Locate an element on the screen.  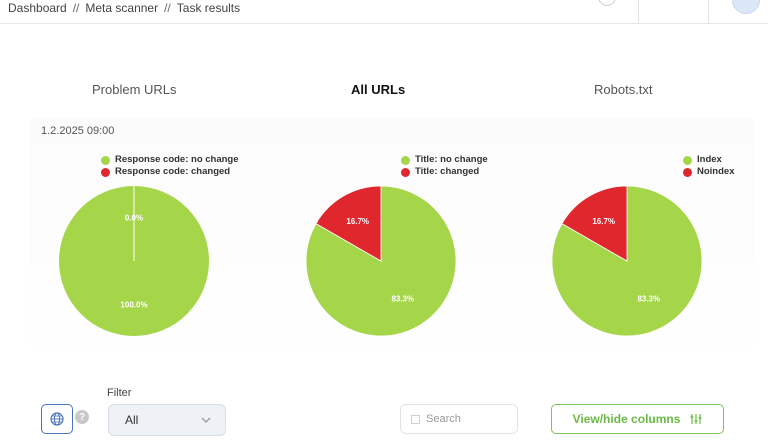
legend-label: Index is located at coordinates (709, 159).